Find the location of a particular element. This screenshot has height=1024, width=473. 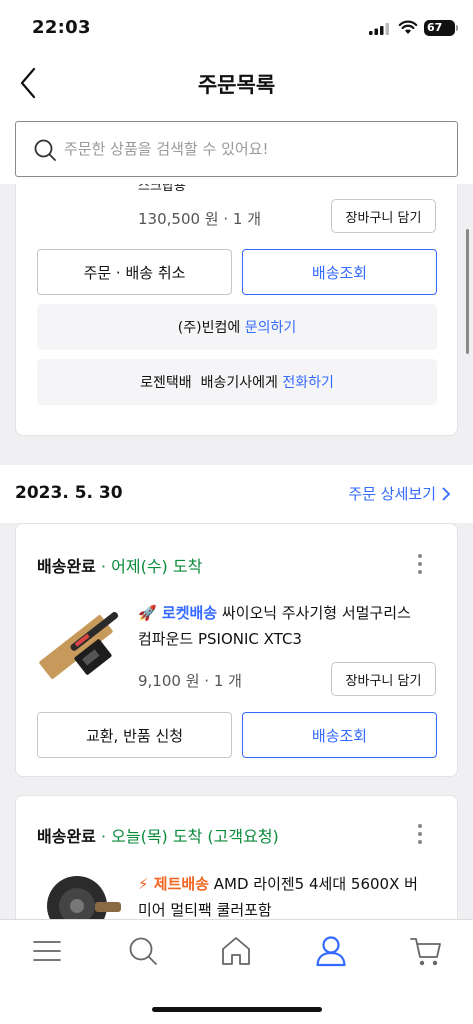

scrollbar is located at coordinates (467, 291).